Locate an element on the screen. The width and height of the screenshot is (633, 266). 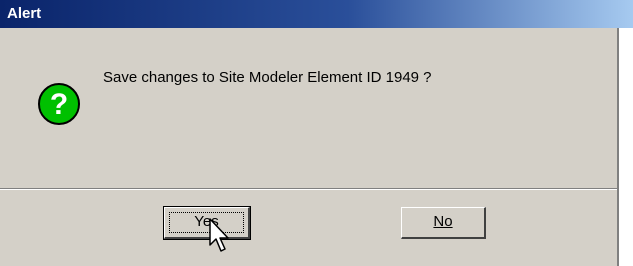
no-button: No is located at coordinates (443, 223).